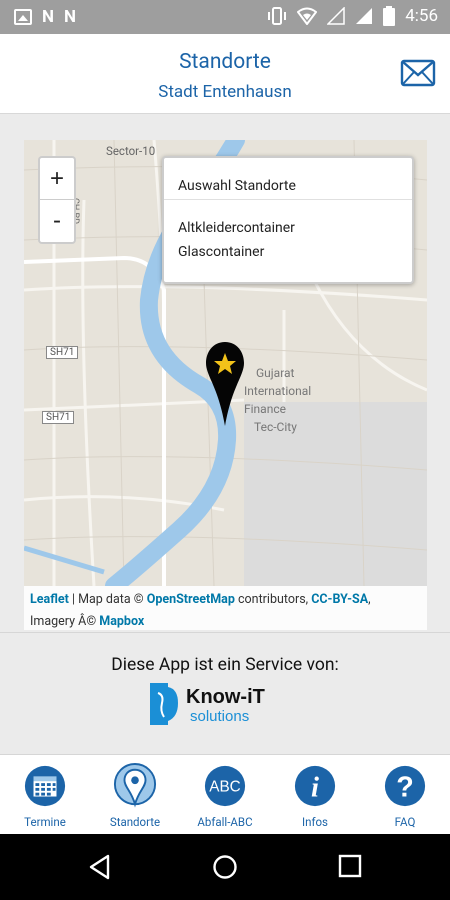 The width and height of the screenshot is (450, 900). What do you see at coordinates (288, 228) in the screenshot?
I see `layer-option-altkleider: Altkleidercontainer` at bounding box center [288, 228].